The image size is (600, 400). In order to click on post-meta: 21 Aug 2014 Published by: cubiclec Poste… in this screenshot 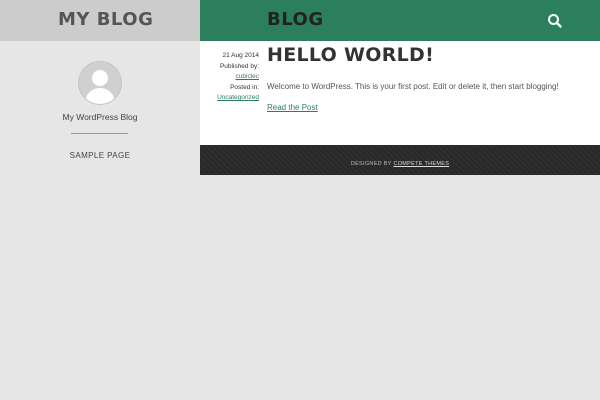, I will do `click(231, 77)`.